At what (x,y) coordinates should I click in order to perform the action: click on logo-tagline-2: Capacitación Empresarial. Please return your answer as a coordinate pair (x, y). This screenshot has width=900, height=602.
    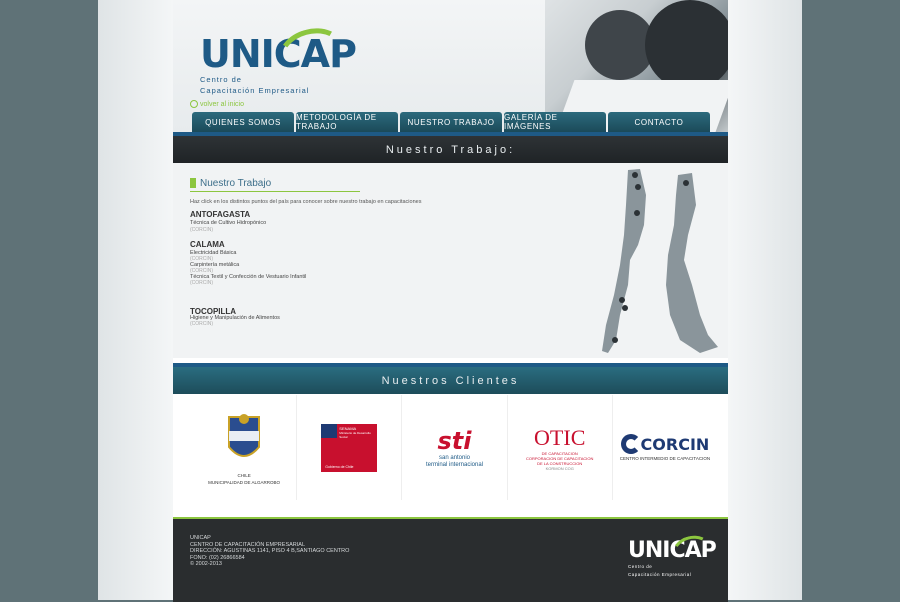
    Looking at the image, I should click on (255, 90).